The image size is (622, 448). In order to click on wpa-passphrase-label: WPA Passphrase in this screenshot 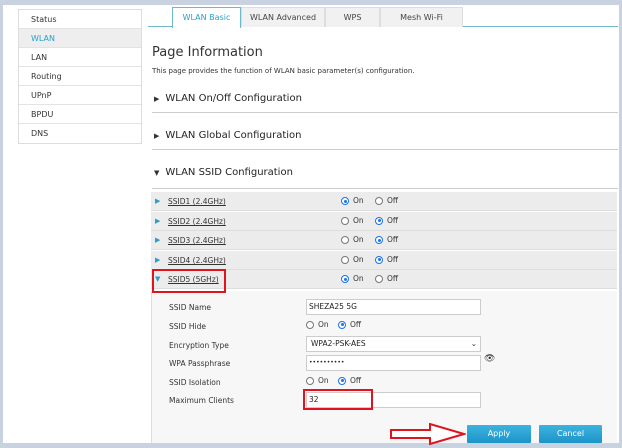, I will do `click(200, 363)`.